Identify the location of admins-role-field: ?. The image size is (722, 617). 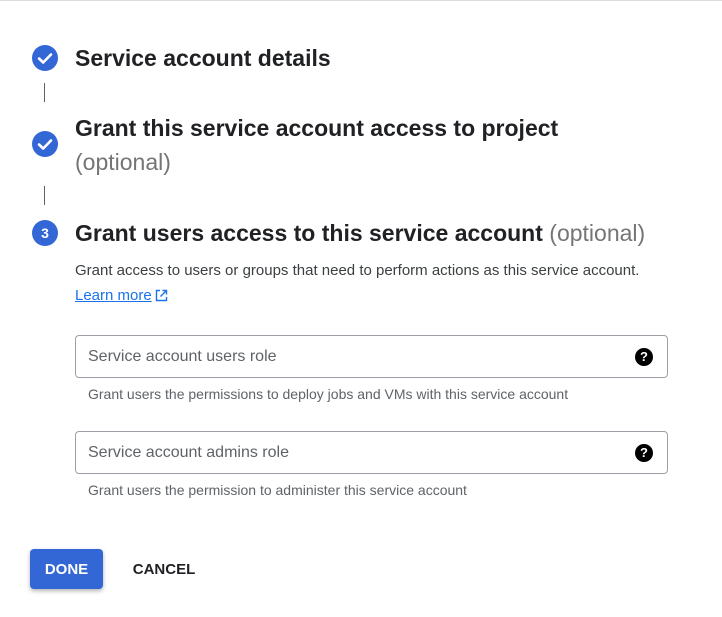
(371, 452).